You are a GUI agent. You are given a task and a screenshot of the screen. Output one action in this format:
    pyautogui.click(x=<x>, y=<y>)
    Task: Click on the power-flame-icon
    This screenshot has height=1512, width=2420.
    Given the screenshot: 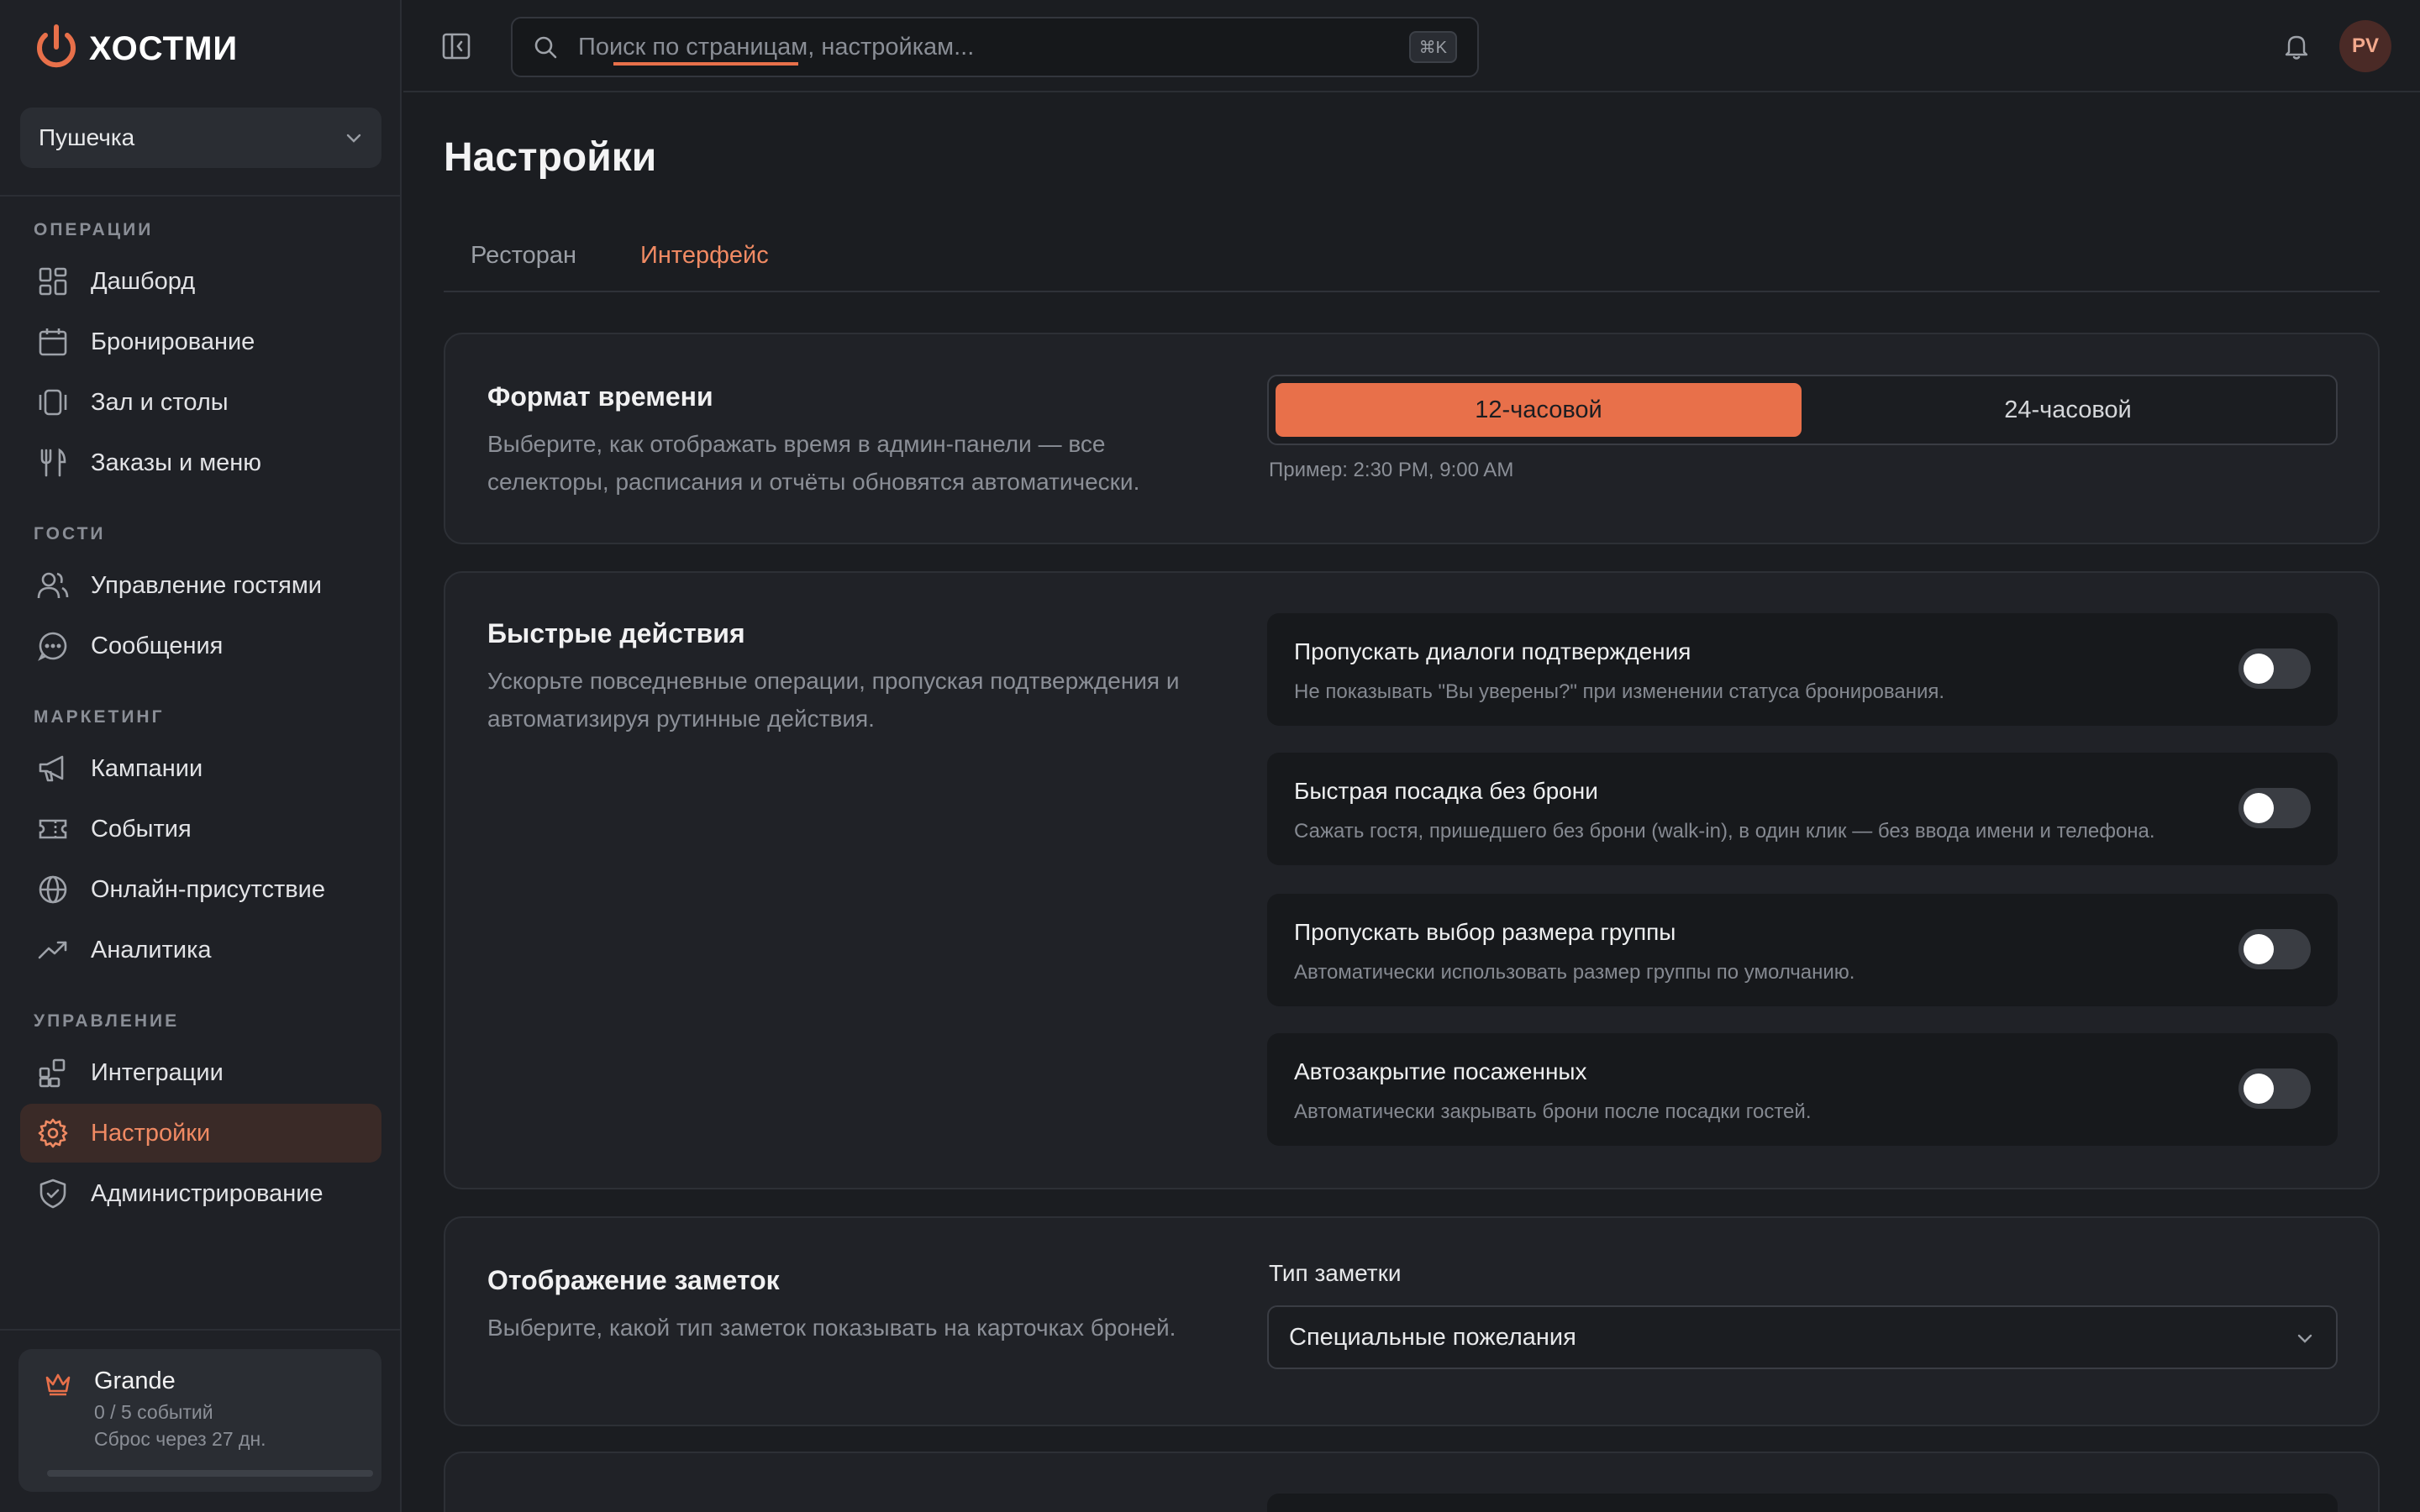 What is the action you would take?
    pyautogui.click(x=56, y=46)
    